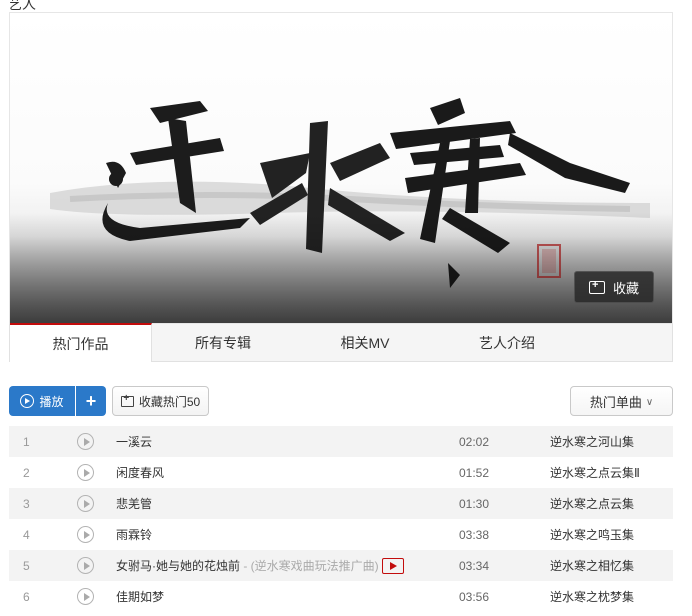  I want to click on song-duration: 03:34, so click(474, 565).